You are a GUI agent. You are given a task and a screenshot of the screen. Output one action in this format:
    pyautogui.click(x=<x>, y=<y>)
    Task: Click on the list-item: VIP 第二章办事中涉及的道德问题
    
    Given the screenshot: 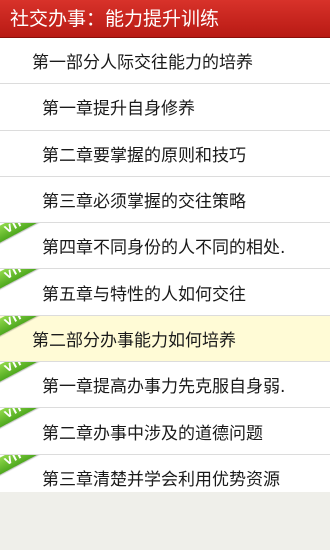 What is the action you would take?
    pyautogui.click(x=165, y=431)
    